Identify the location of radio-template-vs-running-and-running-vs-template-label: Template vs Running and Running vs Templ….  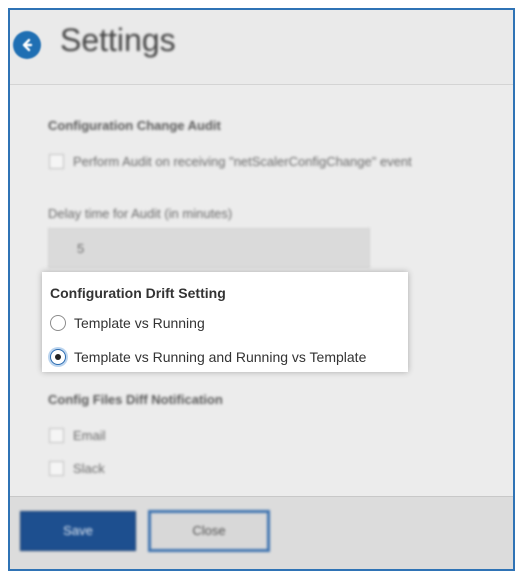
(220, 357).